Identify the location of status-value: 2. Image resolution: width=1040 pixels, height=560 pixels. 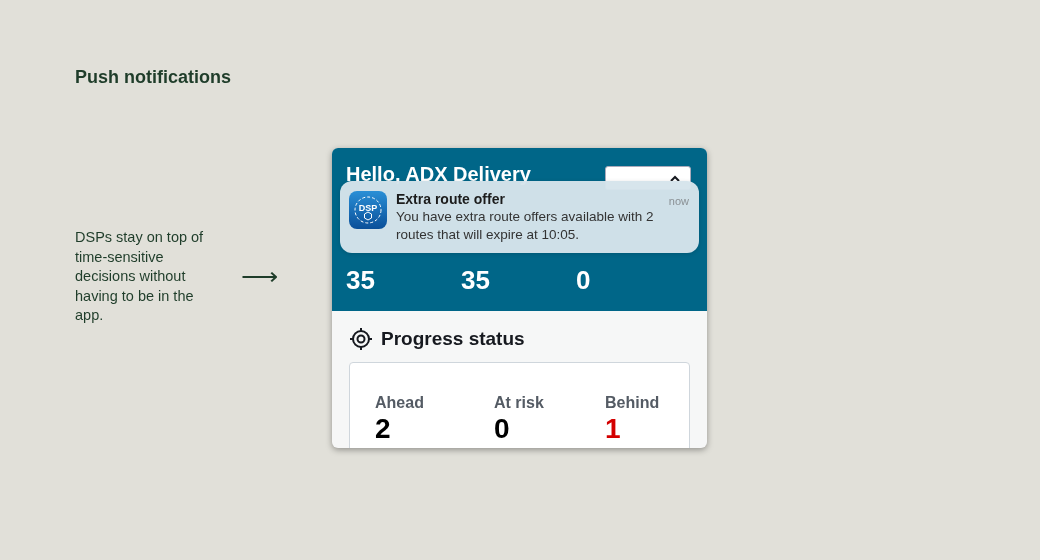
(383, 429).